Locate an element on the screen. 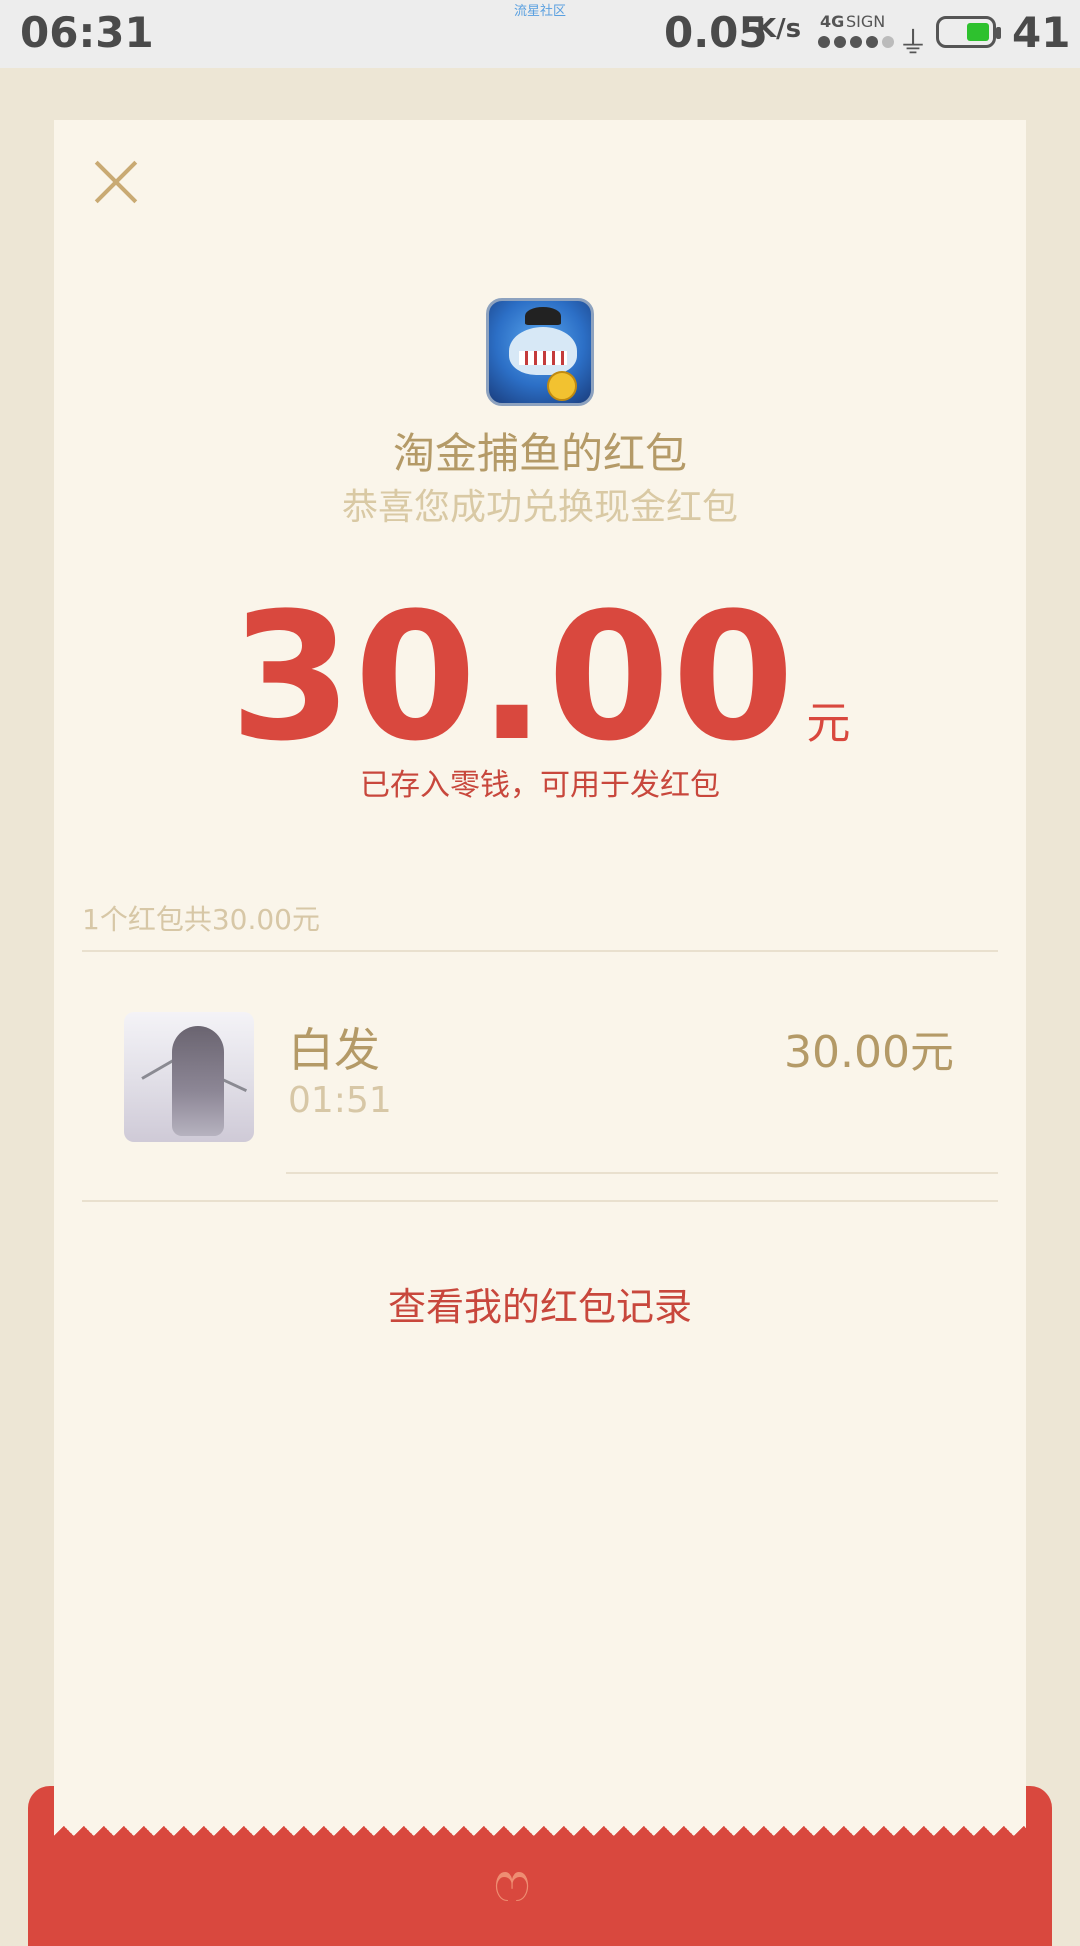 This screenshot has height=1946, width=1080. card-zigzag-edge is located at coordinates (540, 1833).